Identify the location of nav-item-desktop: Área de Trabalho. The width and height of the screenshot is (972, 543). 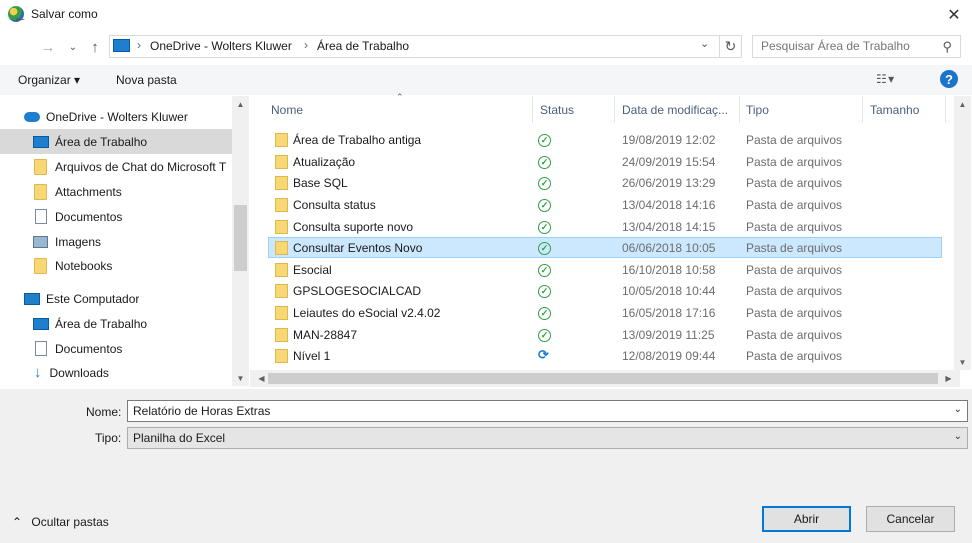
(116, 141).